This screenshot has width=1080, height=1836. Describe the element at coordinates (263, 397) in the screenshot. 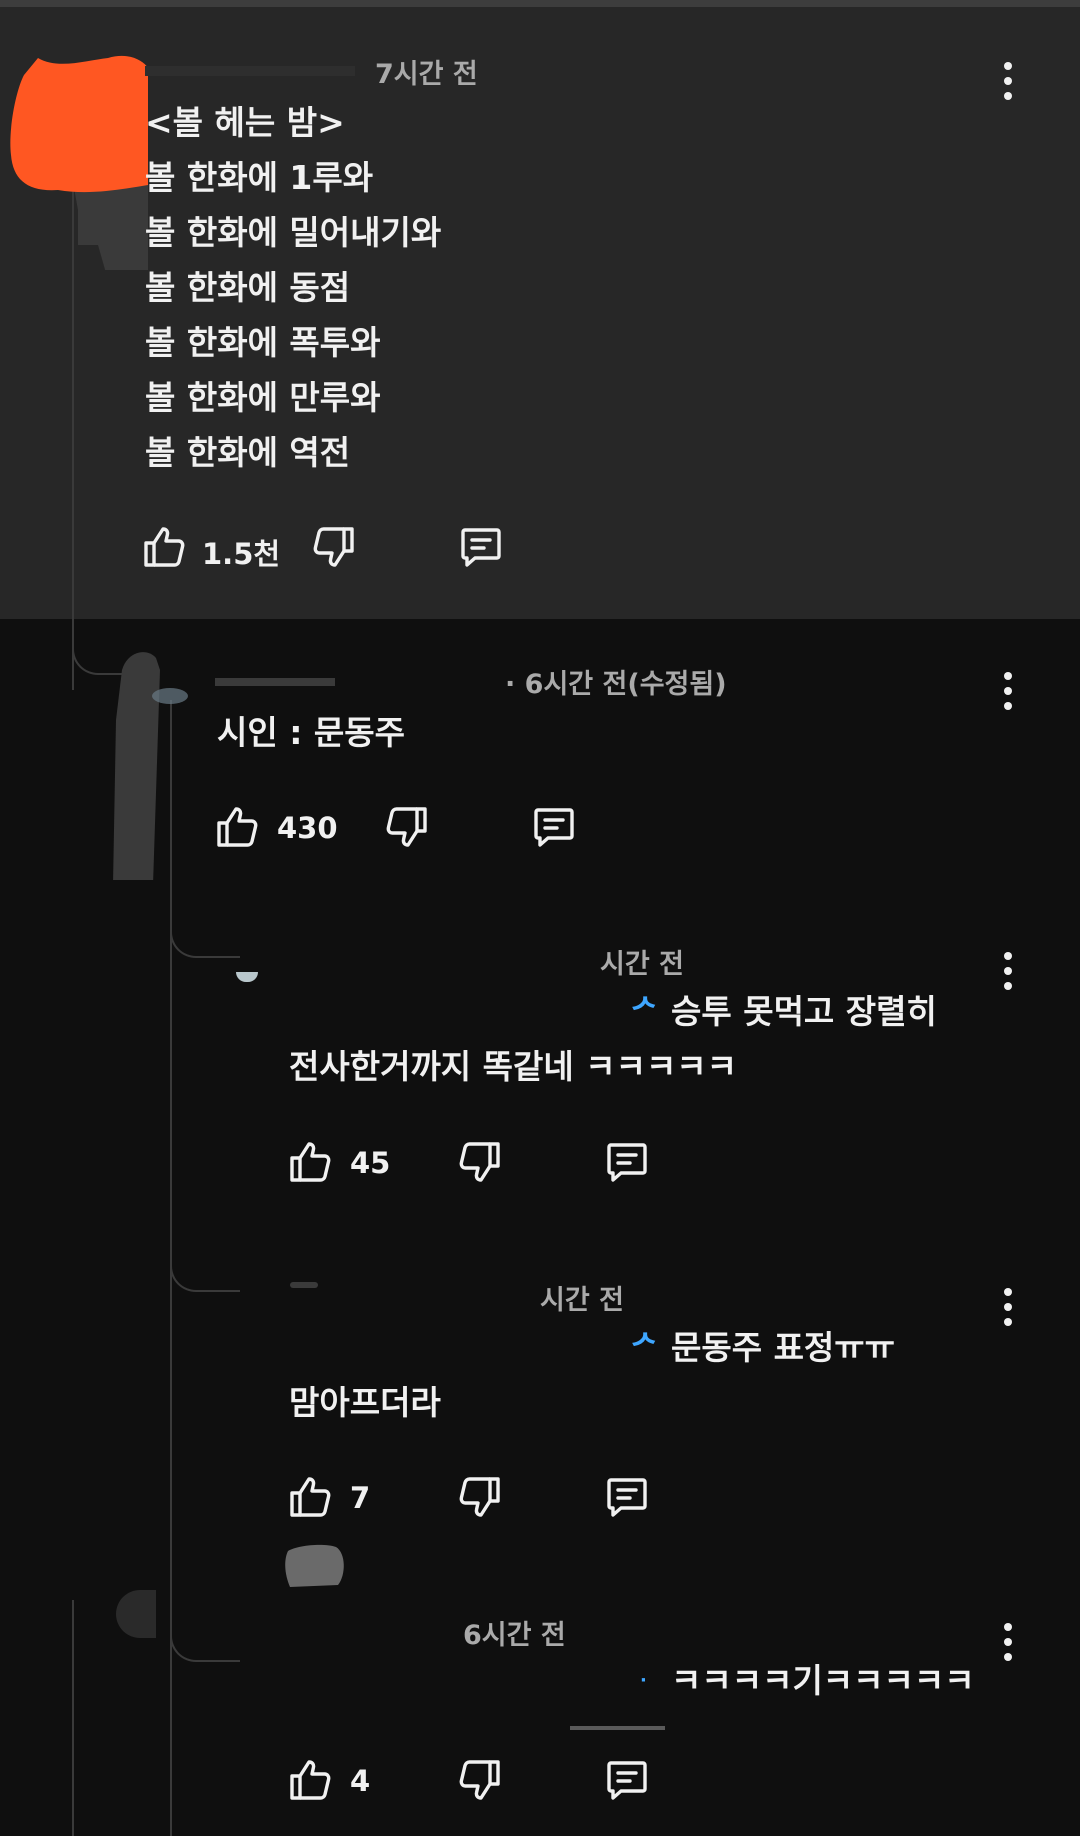

I see `comment-line: 볼 한화에 만루와` at that location.